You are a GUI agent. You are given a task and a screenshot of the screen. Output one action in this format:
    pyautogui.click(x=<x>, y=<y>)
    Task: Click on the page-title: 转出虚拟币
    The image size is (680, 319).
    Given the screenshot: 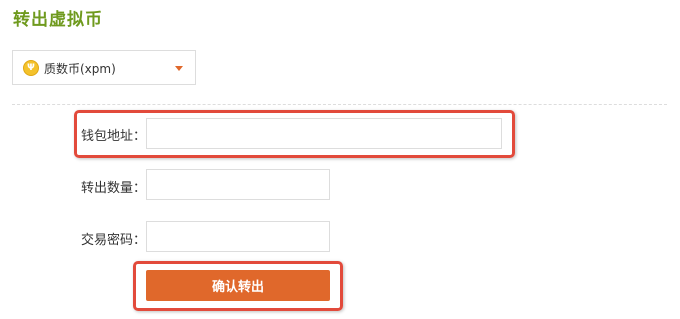 What is the action you would take?
    pyautogui.click(x=58, y=20)
    